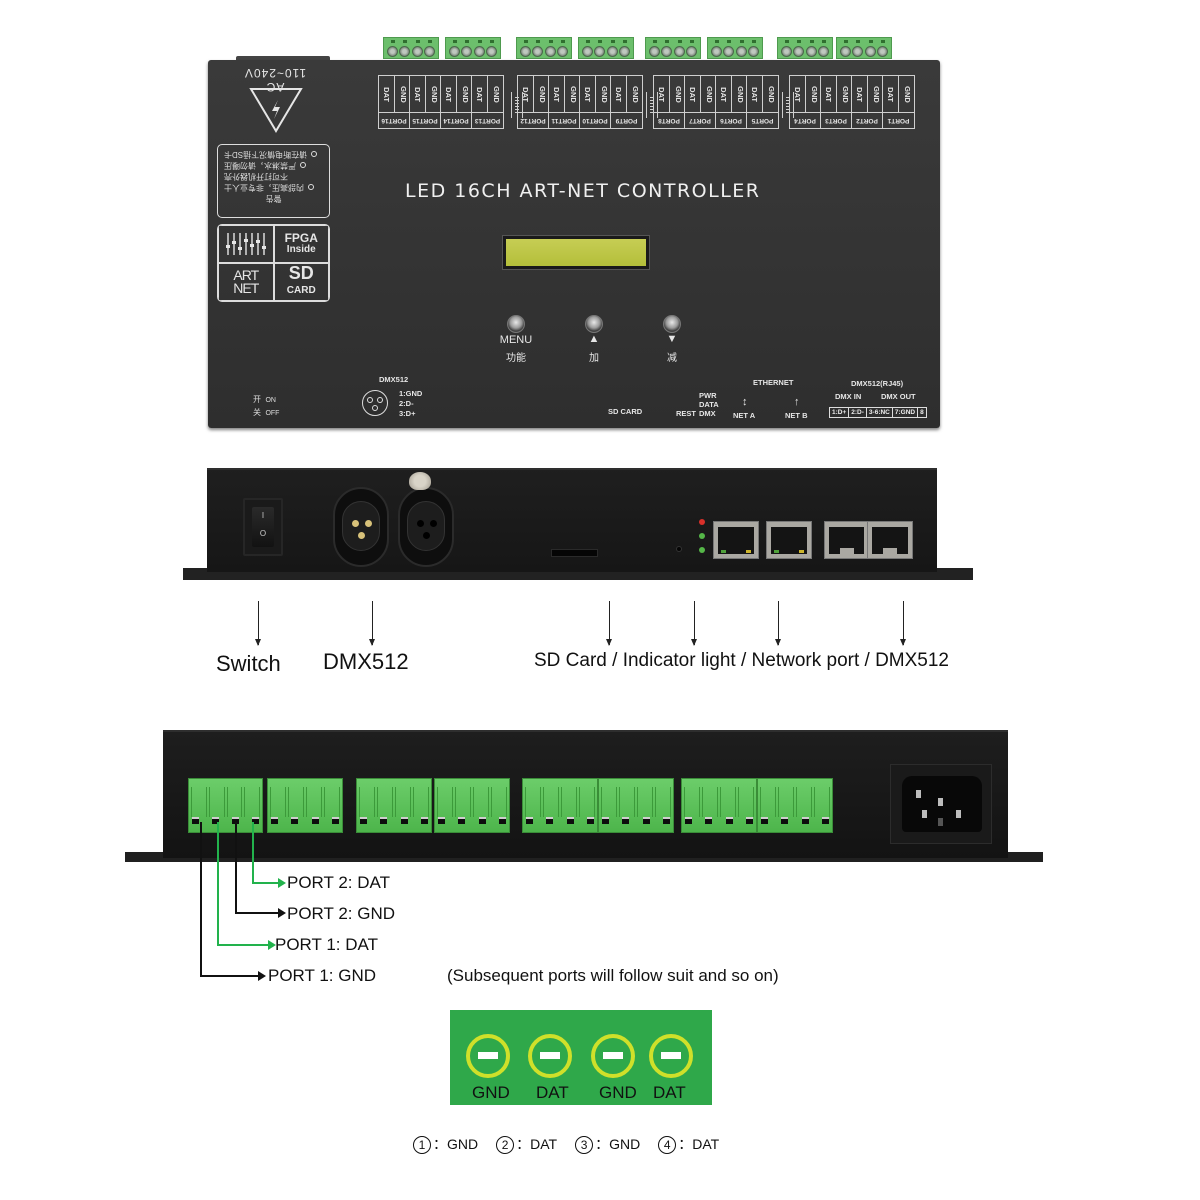 This screenshot has height=1200, width=1200. I want to click on dmx512-pointer-arrow, so click(372, 623).